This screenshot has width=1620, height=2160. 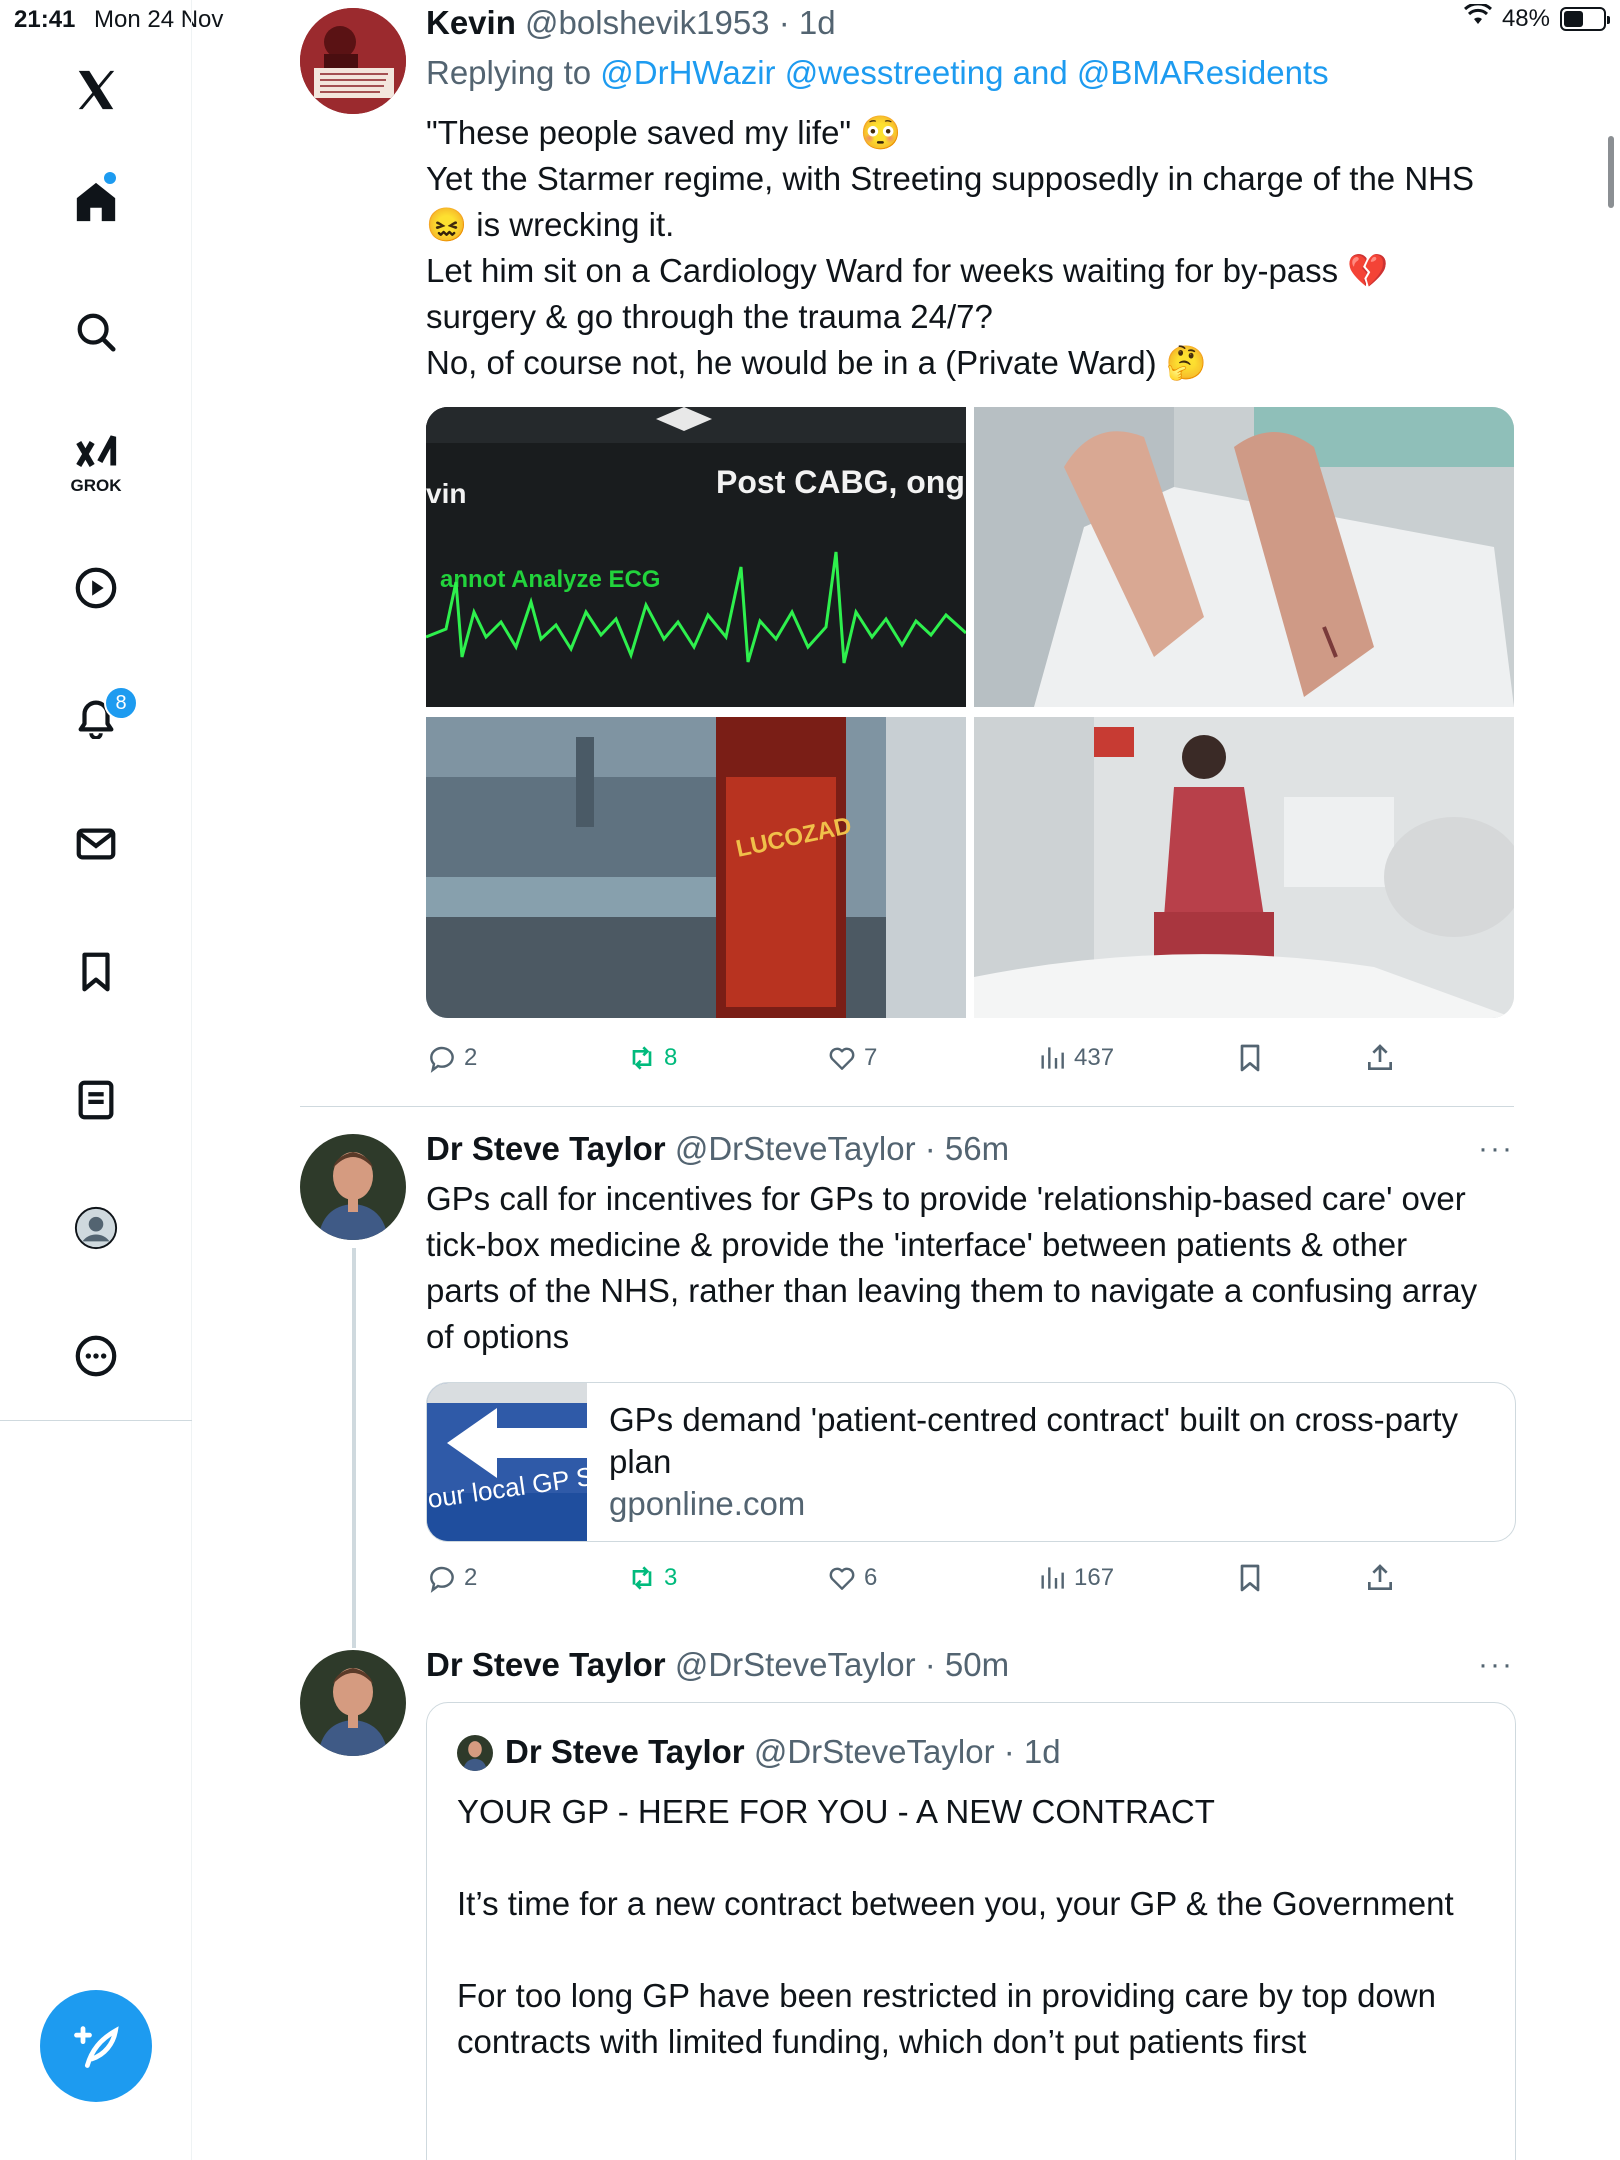 I want to click on more-options-icon, so click(x=96, y=1356).